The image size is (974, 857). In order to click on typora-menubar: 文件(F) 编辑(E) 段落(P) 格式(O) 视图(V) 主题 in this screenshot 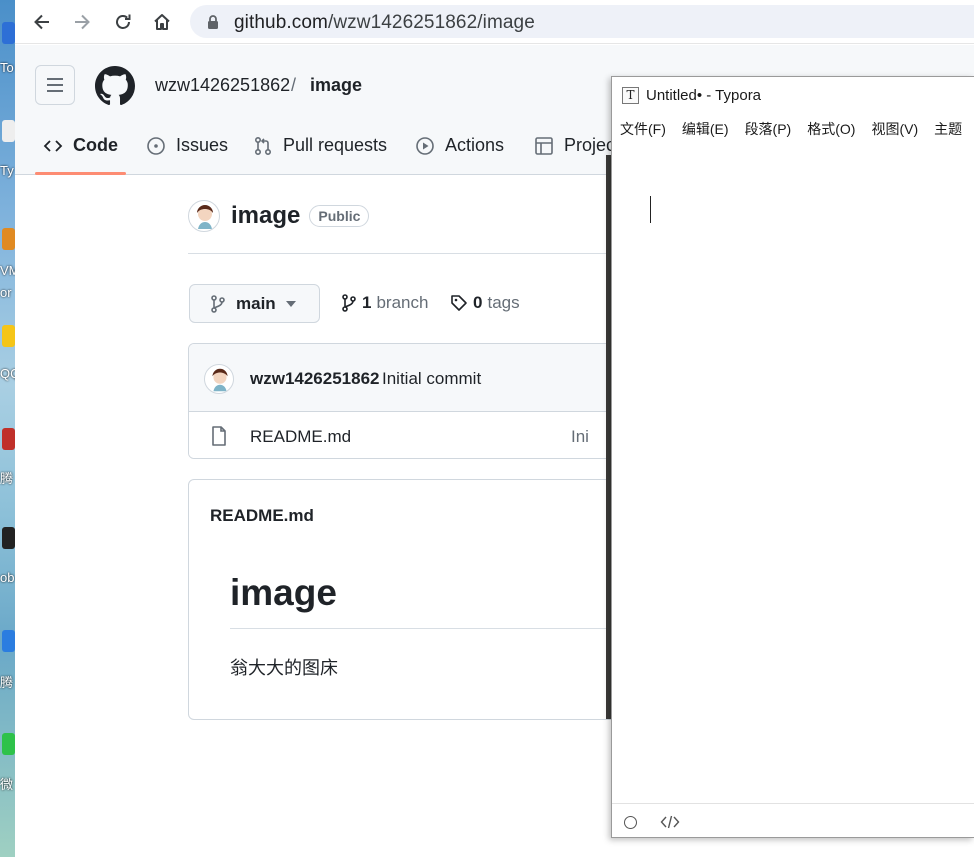, I will do `click(791, 129)`.